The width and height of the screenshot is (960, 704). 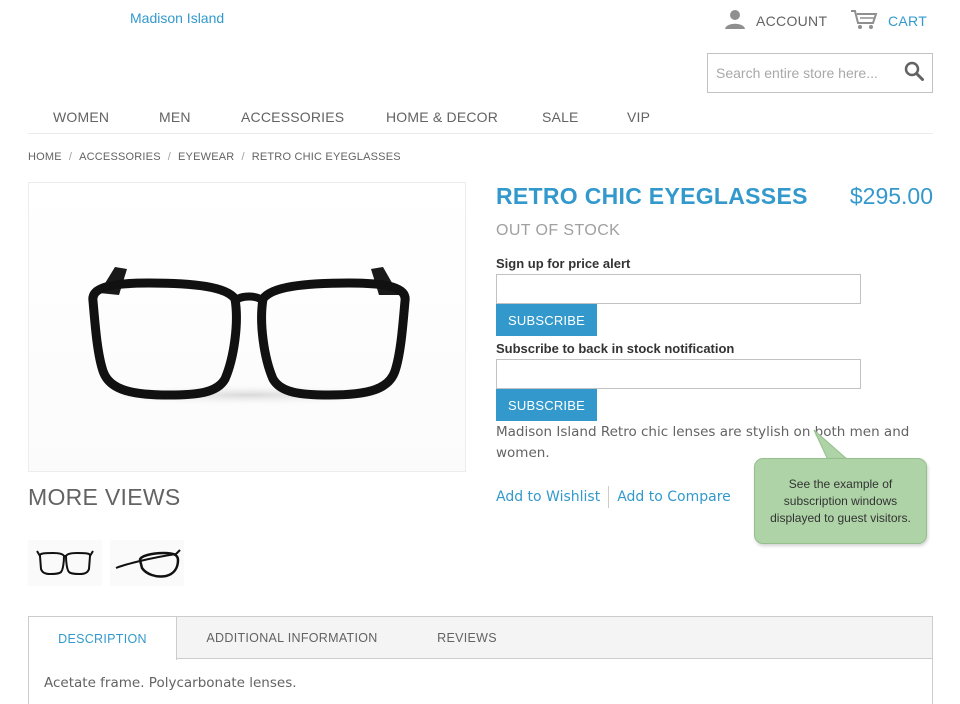 What do you see at coordinates (563, 263) in the screenshot?
I see `price-alert-label: Sign up for price alert` at bounding box center [563, 263].